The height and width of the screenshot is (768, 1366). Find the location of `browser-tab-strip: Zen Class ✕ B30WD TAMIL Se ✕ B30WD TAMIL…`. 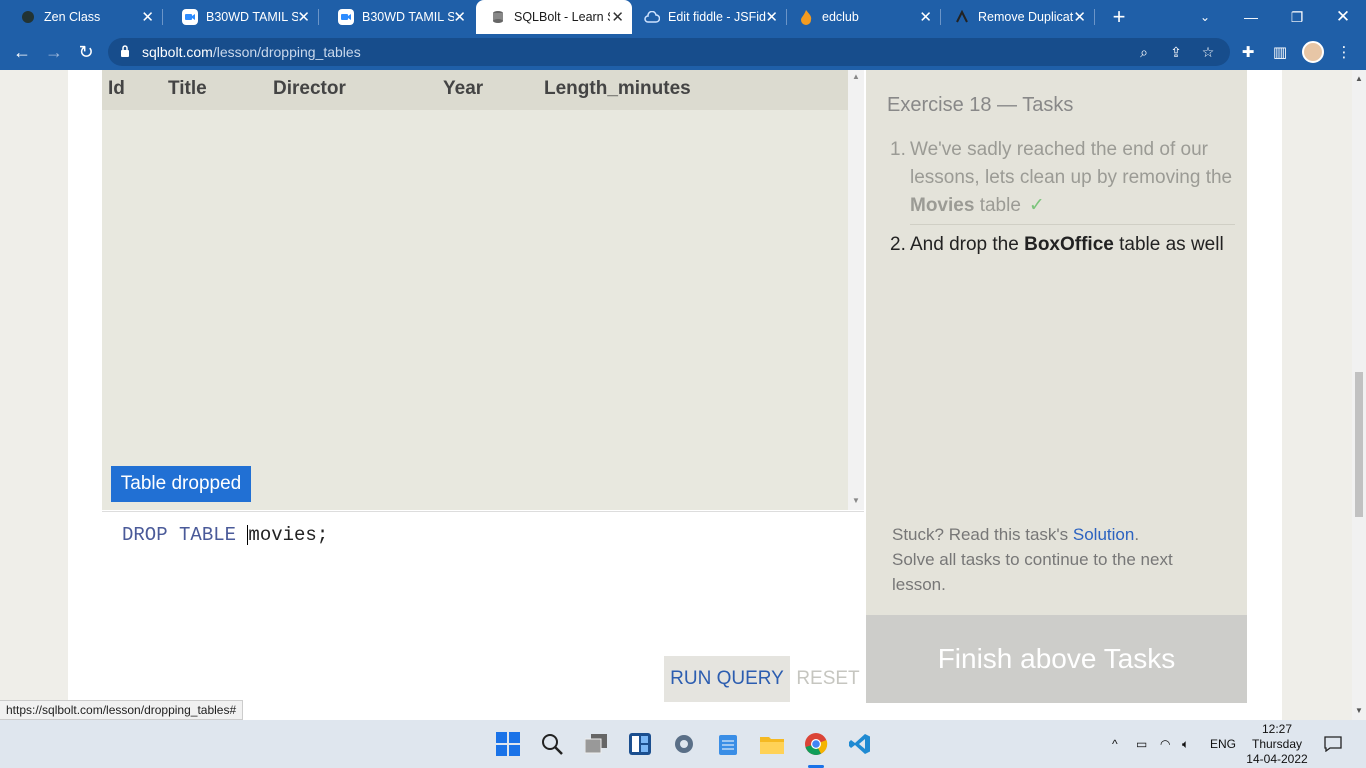

browser-tab-strip: Zen Class ✕ B30WD TAMIL Se ✕ B30WD TAMIL… is located at coordinates (683, 17).